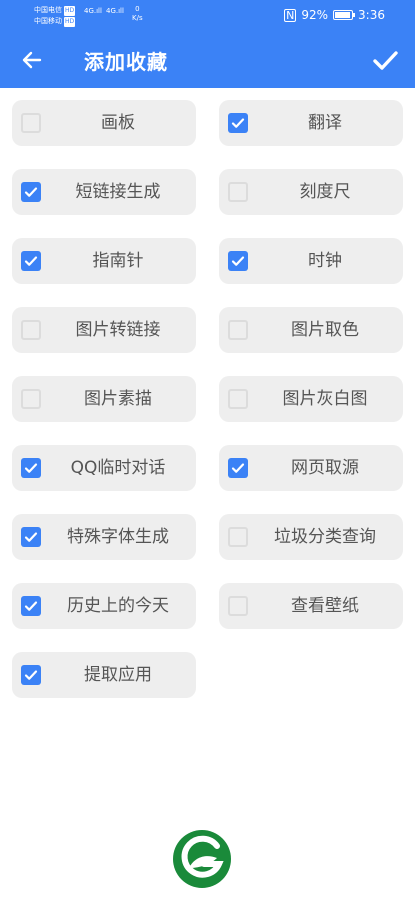  I want to click on signal-2-icon: 4G.ıll, so click(115, 11).